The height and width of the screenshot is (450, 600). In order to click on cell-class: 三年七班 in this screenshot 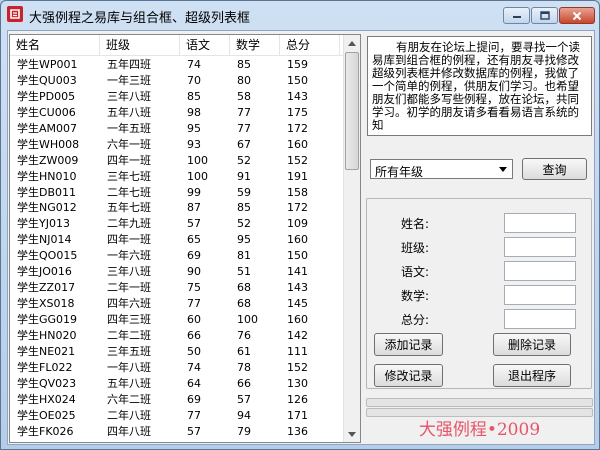, I will do `click(129, 176)`.